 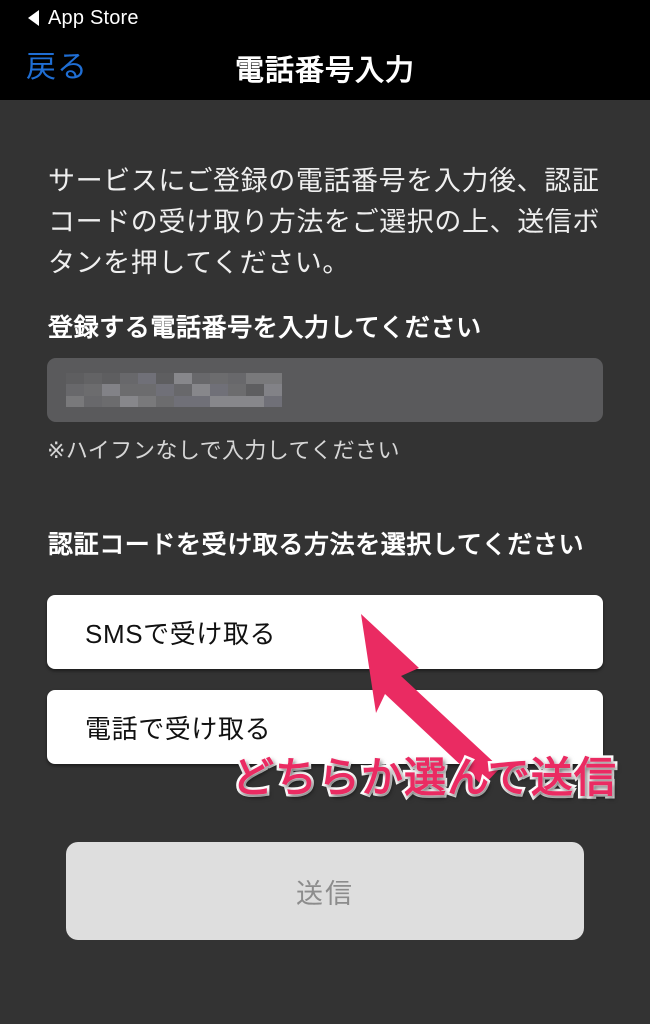 What do you see at coordinates (174, 390) in the screenshot?
I see `redacted-phone-number` at bounding box center [174, 390].